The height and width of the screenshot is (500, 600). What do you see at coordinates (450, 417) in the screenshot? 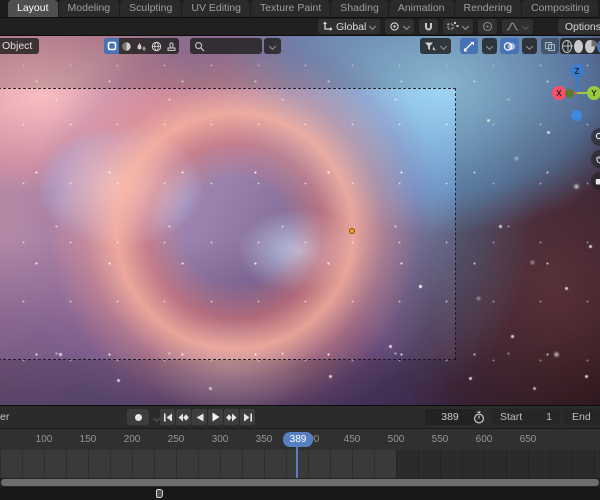
I see `current-frame-field: 389` at bounding box center [450, 417].